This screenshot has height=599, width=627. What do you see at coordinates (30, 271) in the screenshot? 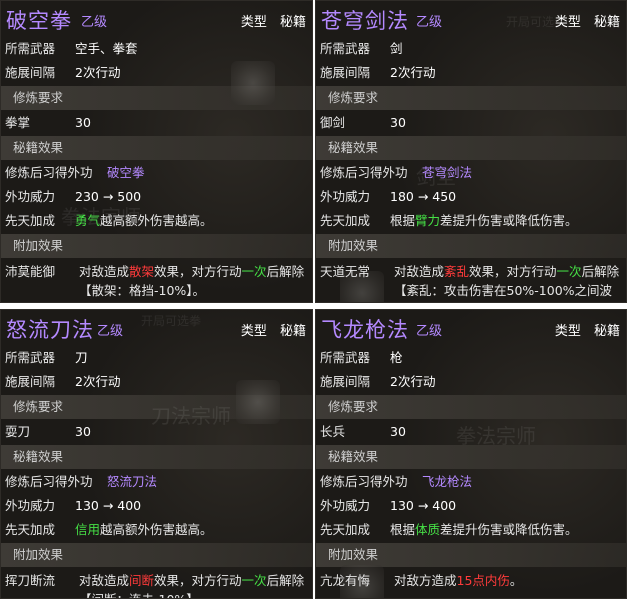
I see `extra-name: 沛莫能御` at bounding box center [30, 271].